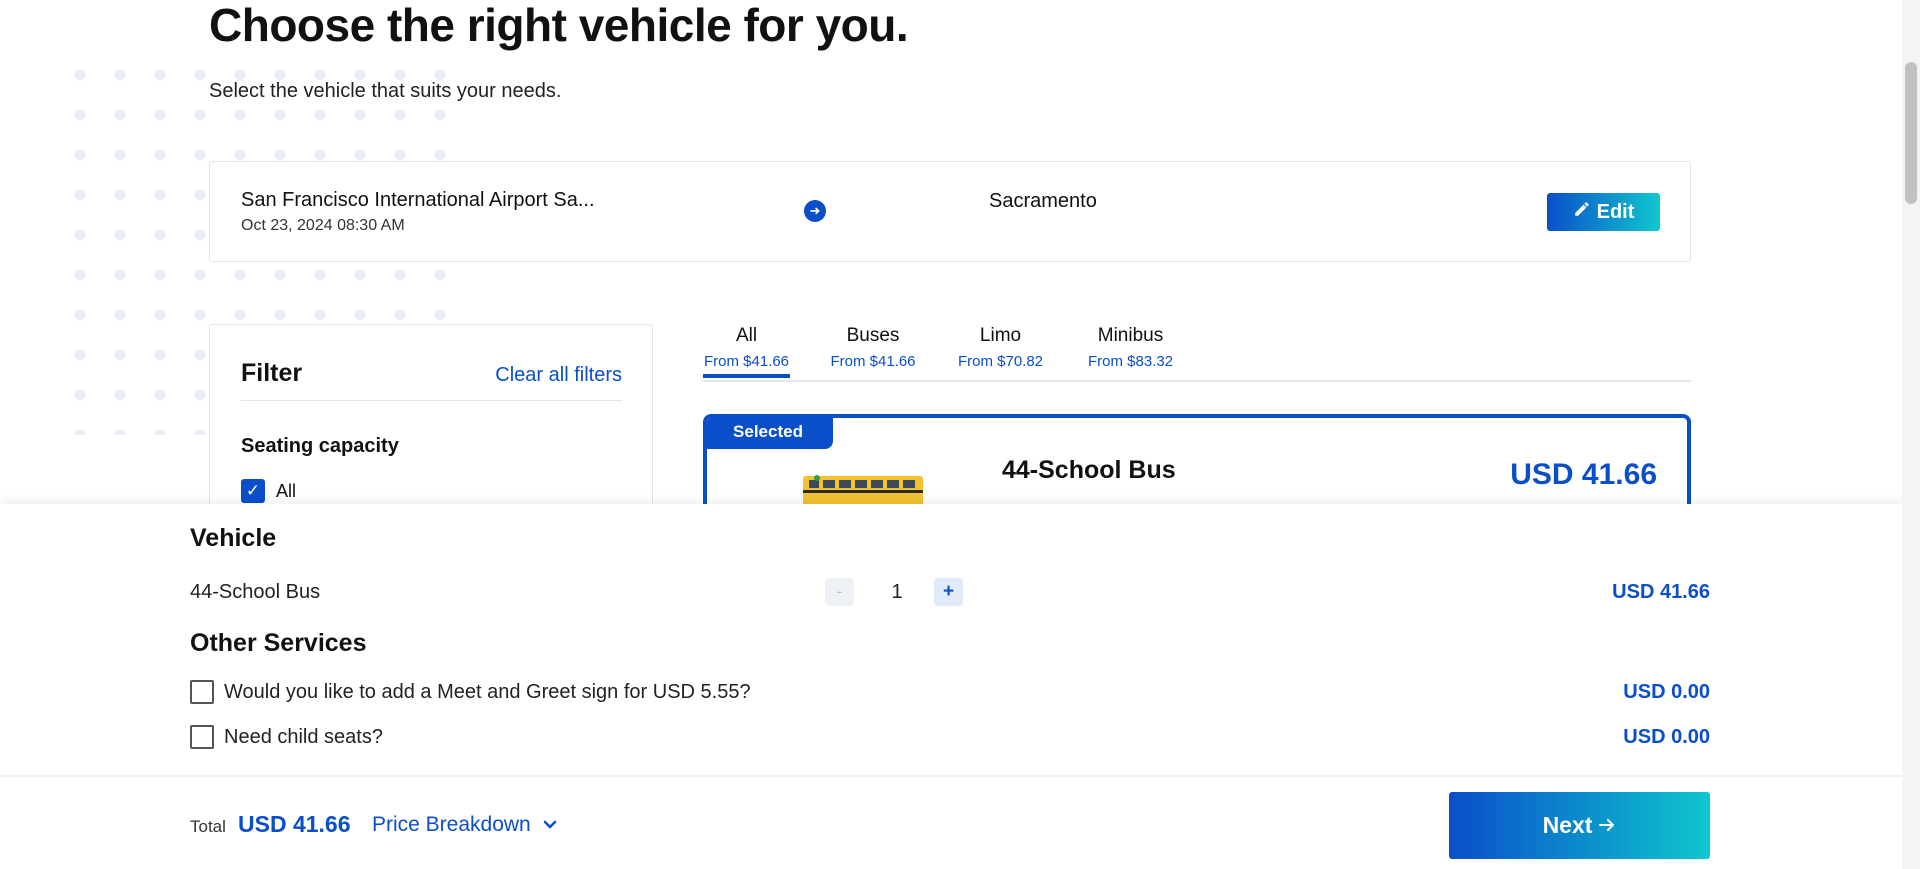  What do you see at coordinates (1000, 335) in the screenshot?
I see `tab-label: Limo` at bounding box center [1000, 335].